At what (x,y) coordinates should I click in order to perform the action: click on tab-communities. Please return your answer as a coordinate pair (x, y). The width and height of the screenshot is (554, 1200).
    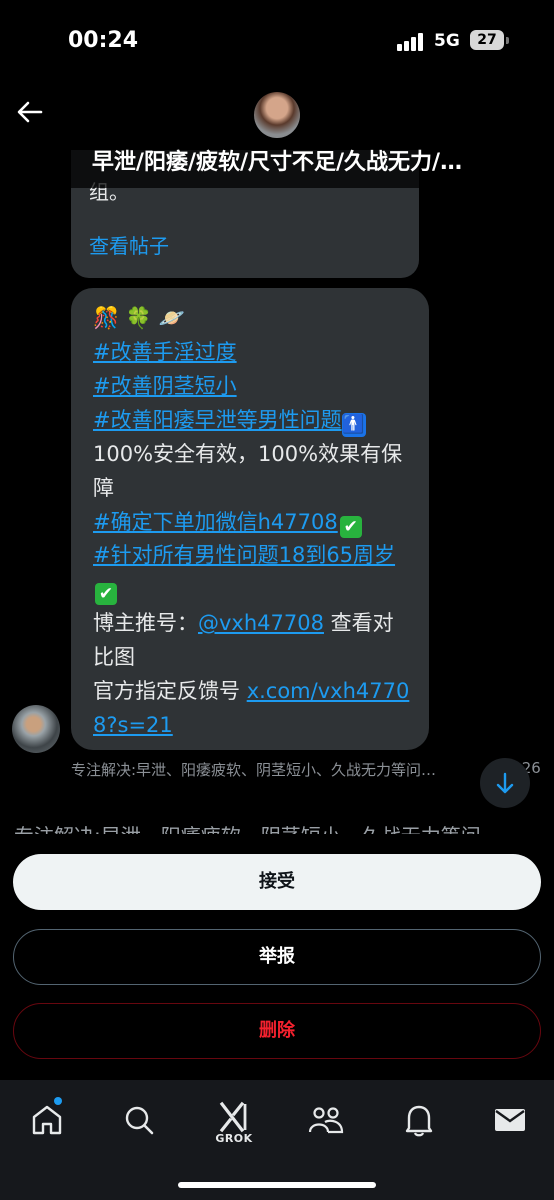
    Looking at the image, I should click on (326, 1120).